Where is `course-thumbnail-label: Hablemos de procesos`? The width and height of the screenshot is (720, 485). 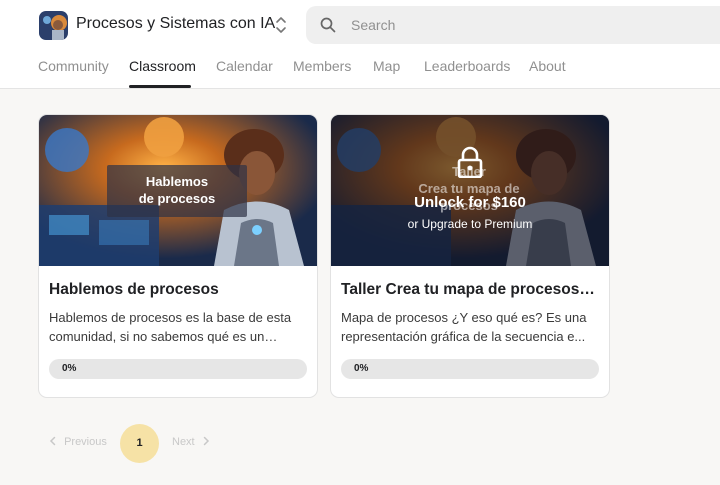 course-thumbnail-label: Hablemos de procesos is located at coordinates (177, 191).